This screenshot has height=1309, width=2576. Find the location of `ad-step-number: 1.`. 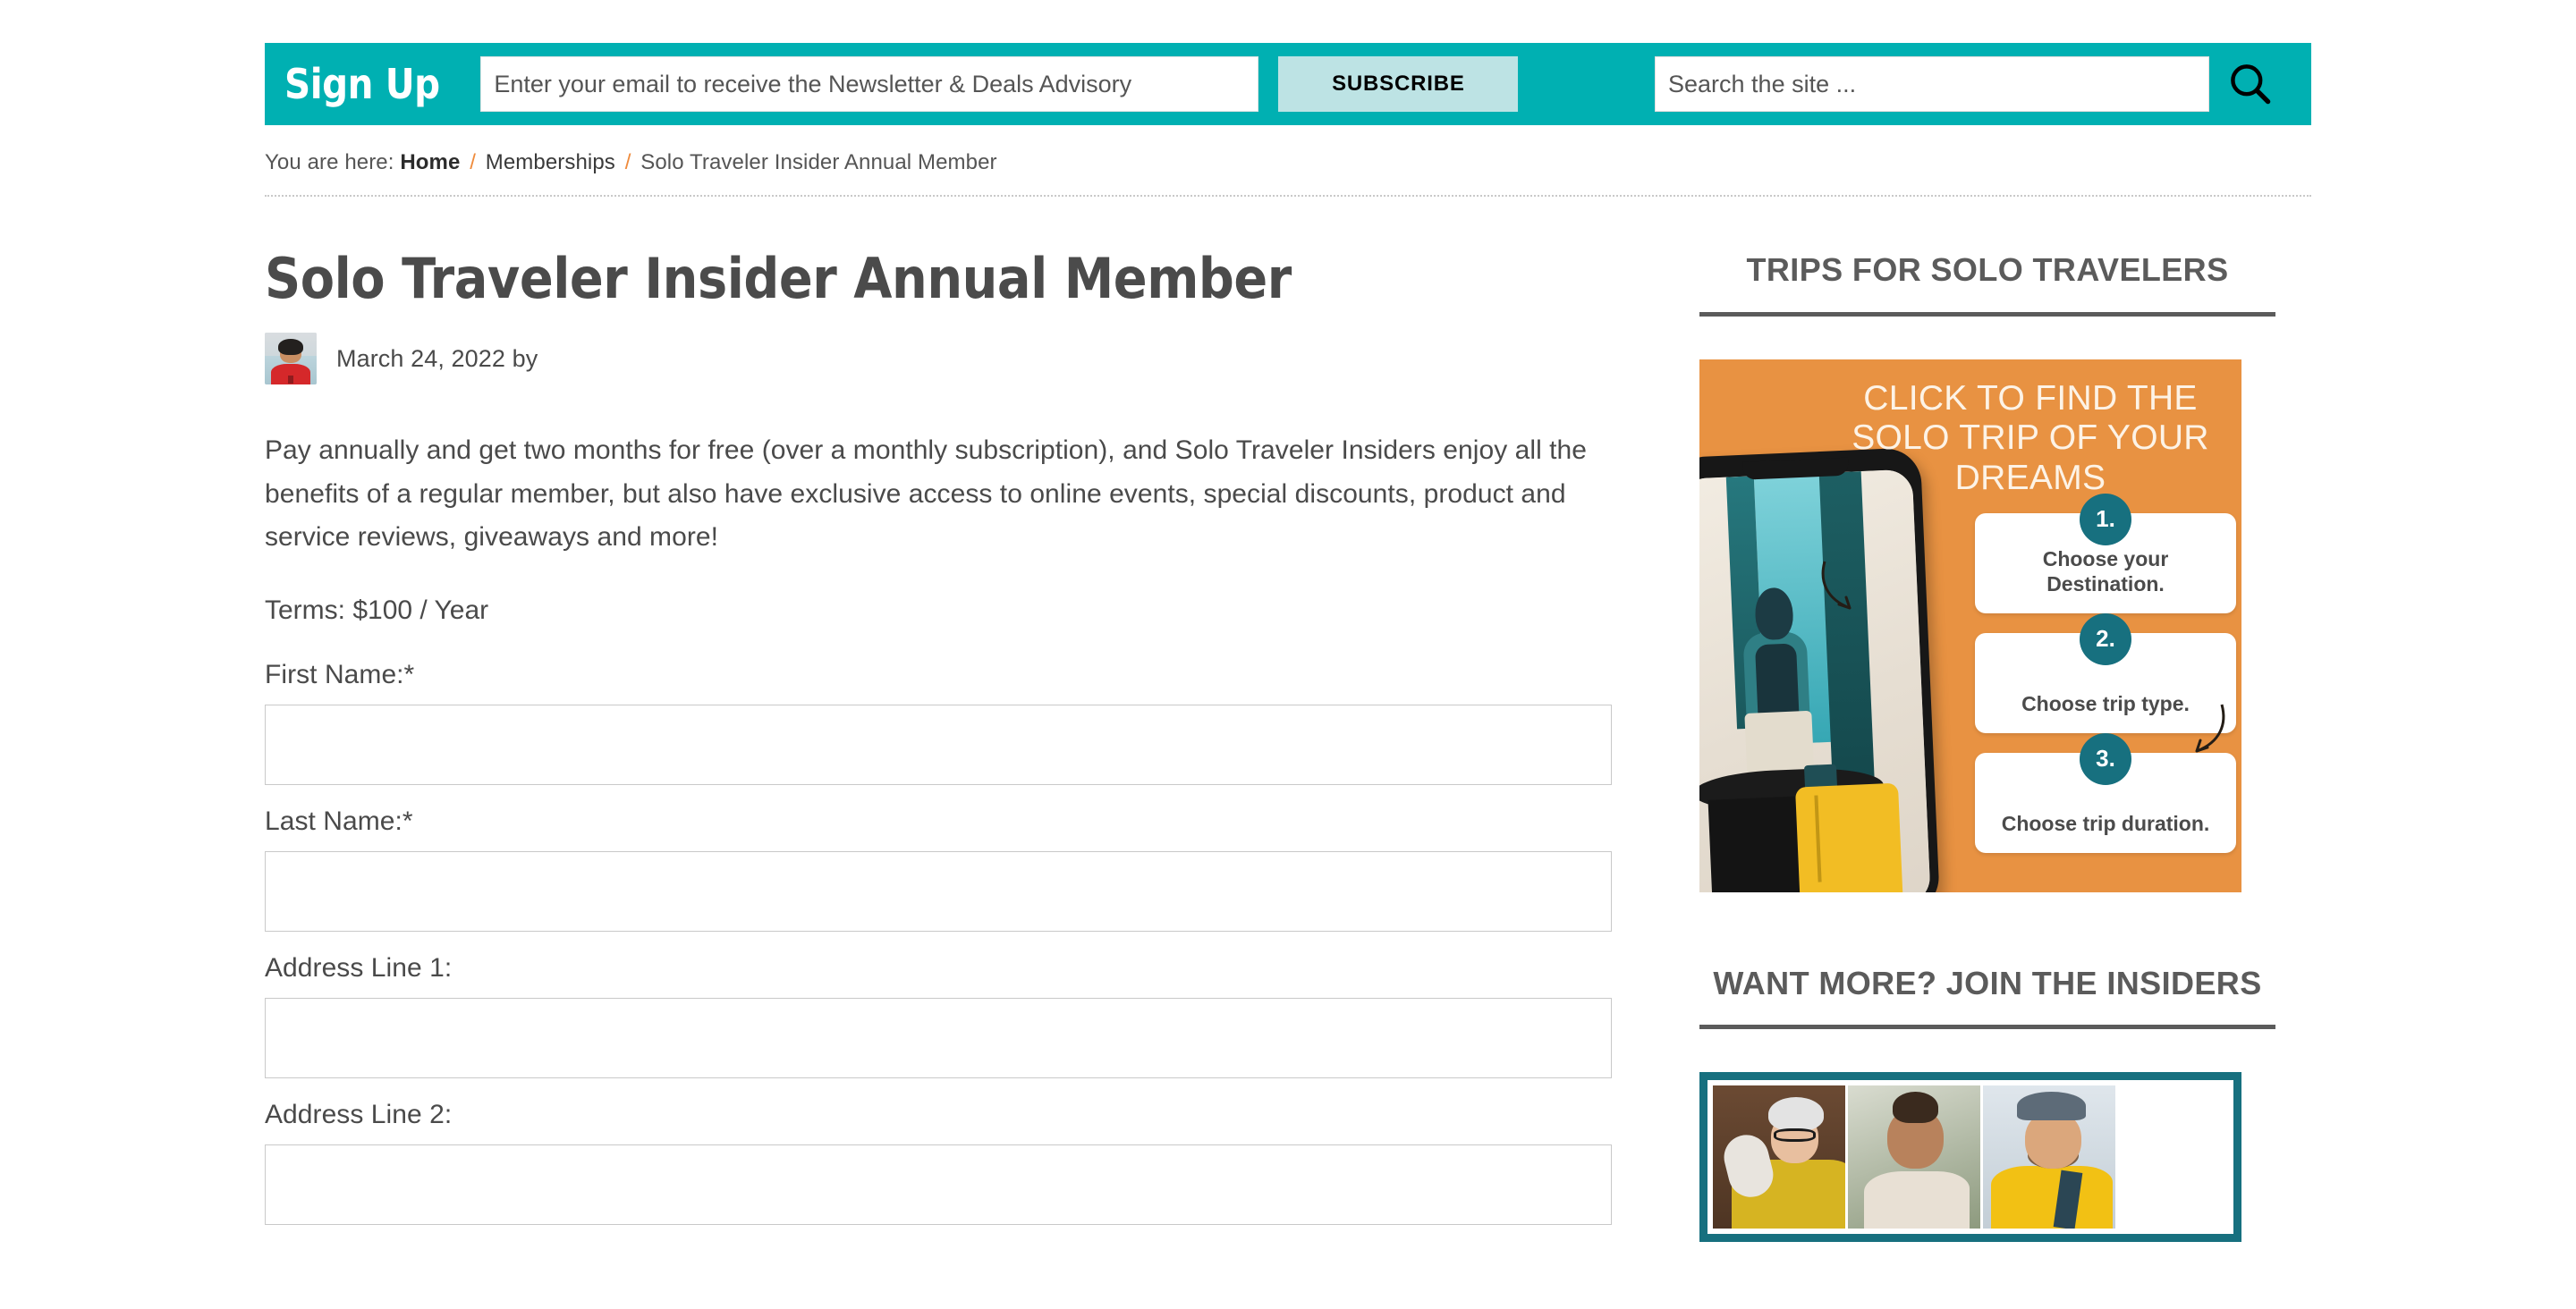

ad-step-number: 1. is located at coordinates (2105, 519).